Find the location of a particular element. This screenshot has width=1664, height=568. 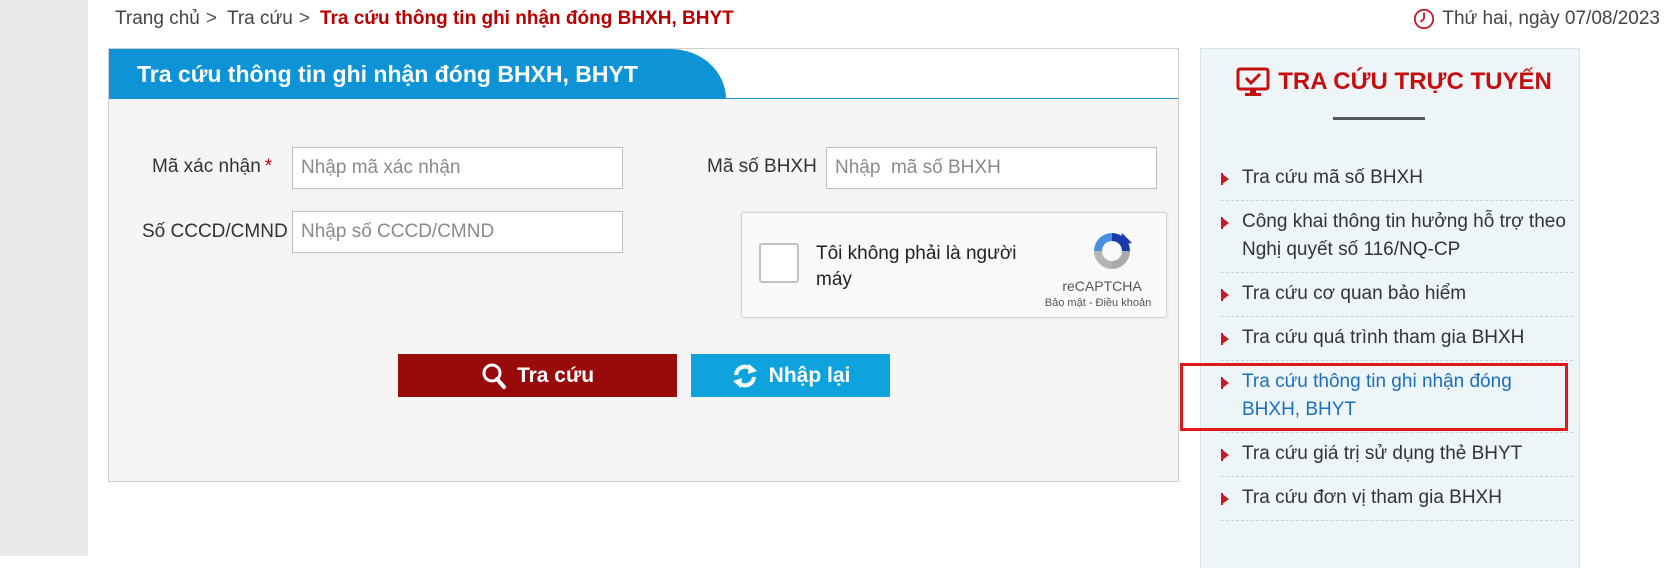

recaptcha-brand: reCAPTCHA is located at coordinates (1102, 286).